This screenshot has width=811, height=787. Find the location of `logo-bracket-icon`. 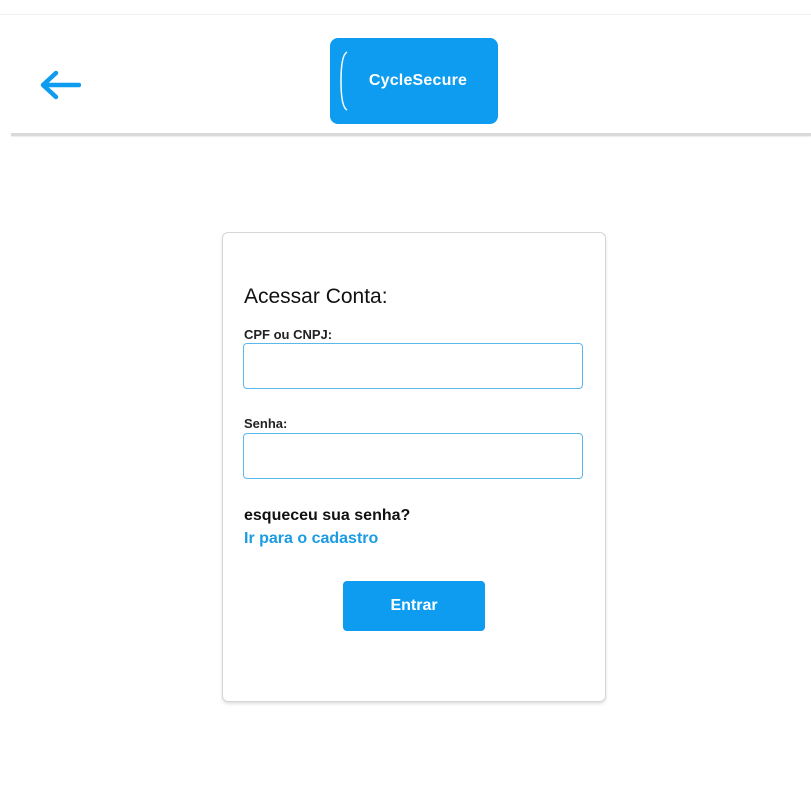

logo-bracket-icon is located at coordinates (344, 81).